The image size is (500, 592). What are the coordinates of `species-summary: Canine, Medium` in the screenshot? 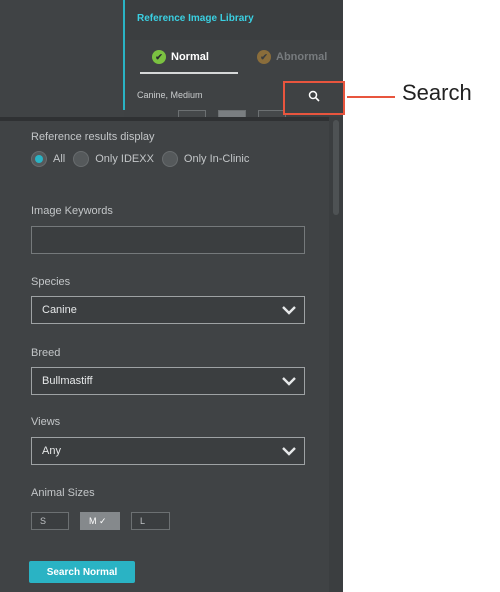 It's located at (170, 95).